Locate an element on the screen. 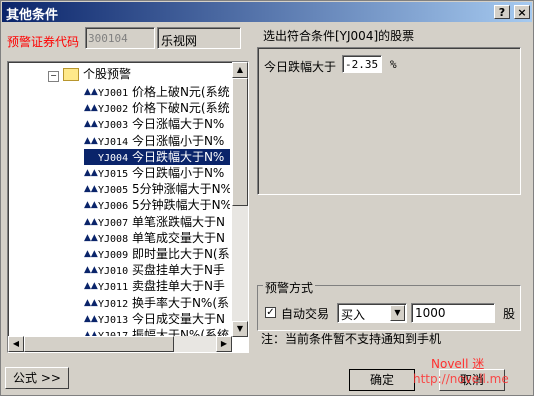 Image resolution: width=534 pixels, height=396 pixels. ok-button: 确定 is located at coordinates (382, 380).